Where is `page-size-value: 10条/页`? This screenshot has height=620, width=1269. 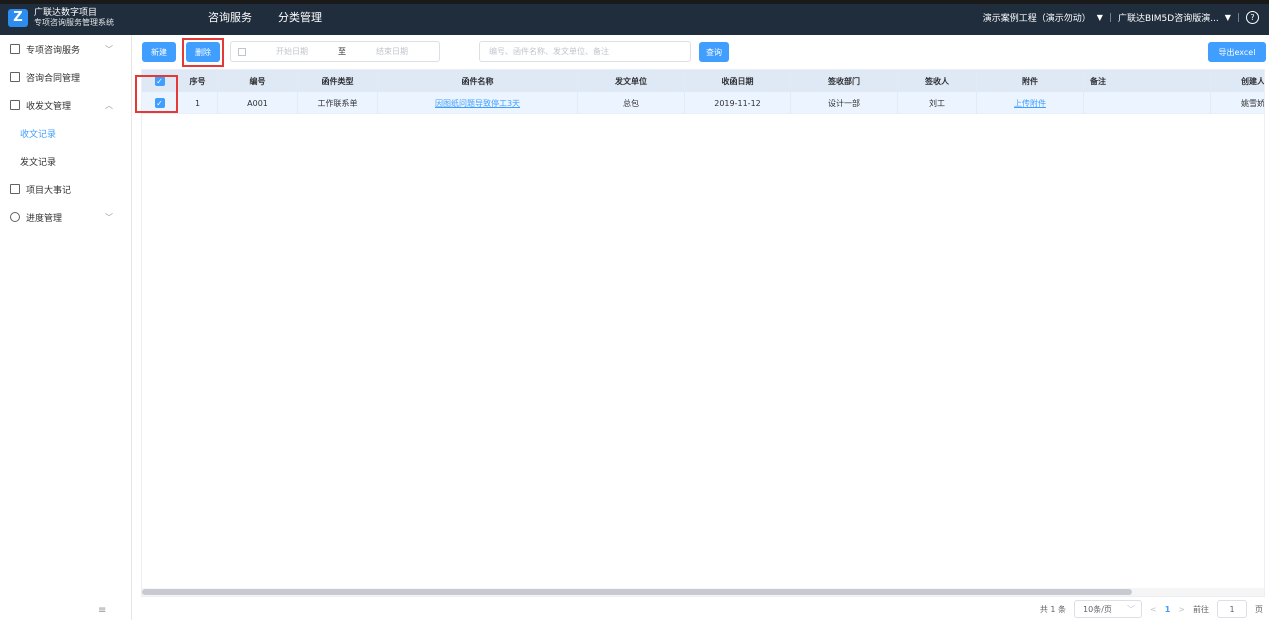 page-size-value: 10条/页 is located at coordinates (1097, 609).